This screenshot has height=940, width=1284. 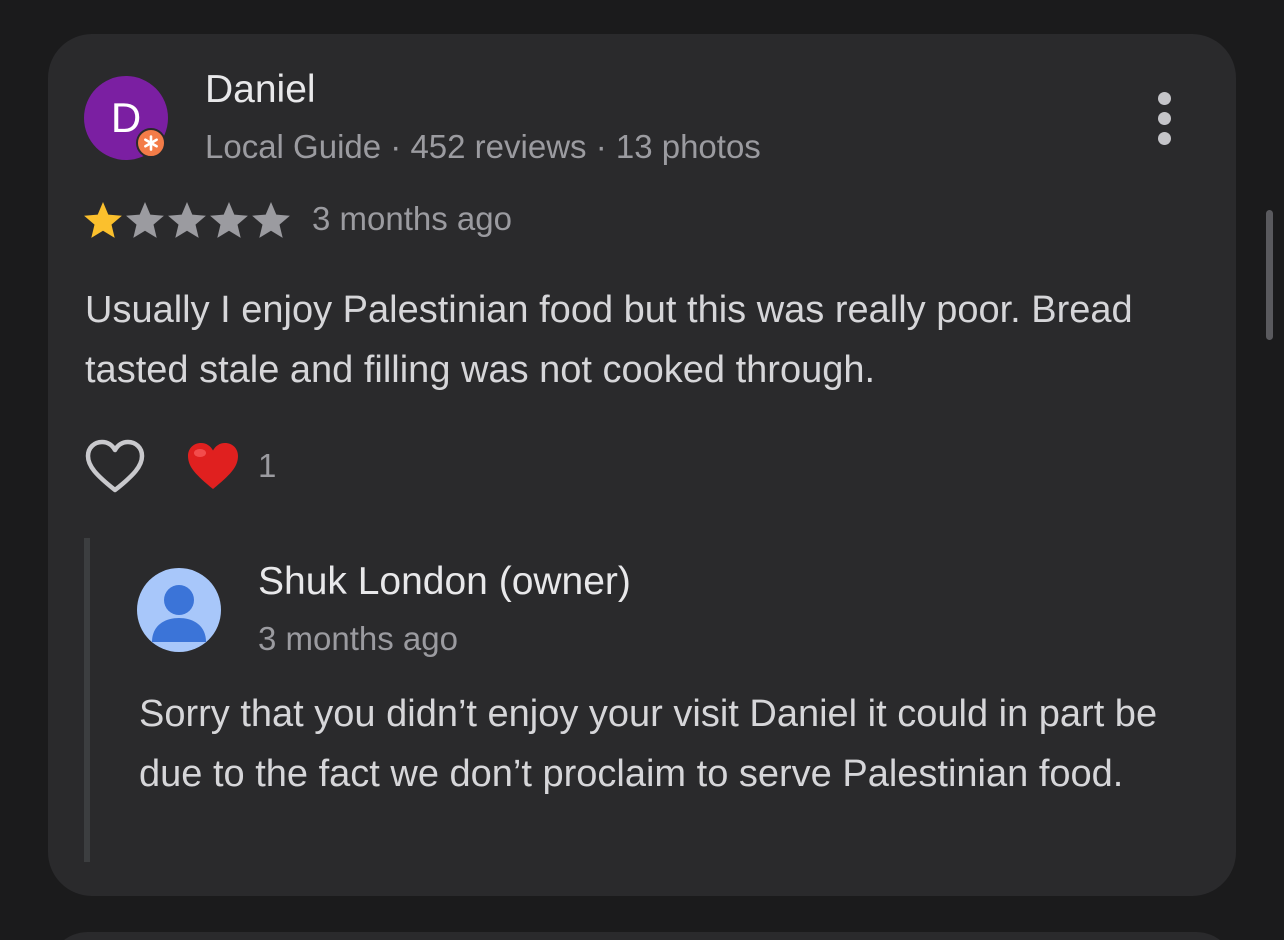 I want to click on local-guide-badge-icon, so click(x=151, y=143).